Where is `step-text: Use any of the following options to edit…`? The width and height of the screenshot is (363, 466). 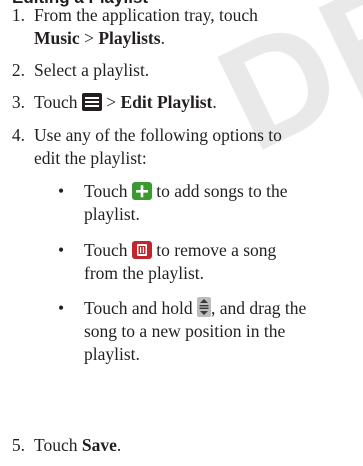
step-text: Use any of the following options to edit… is located at coordinates (158, 146).